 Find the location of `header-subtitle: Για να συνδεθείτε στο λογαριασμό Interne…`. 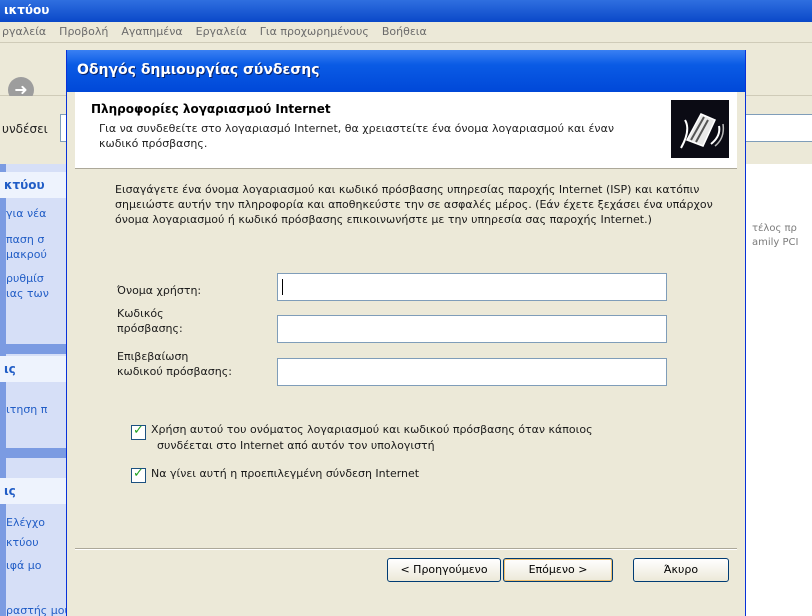

header-subtitle: Για να συνδεθείτε στο λογαριασμό Interne… is located at coordinates (356, 136).